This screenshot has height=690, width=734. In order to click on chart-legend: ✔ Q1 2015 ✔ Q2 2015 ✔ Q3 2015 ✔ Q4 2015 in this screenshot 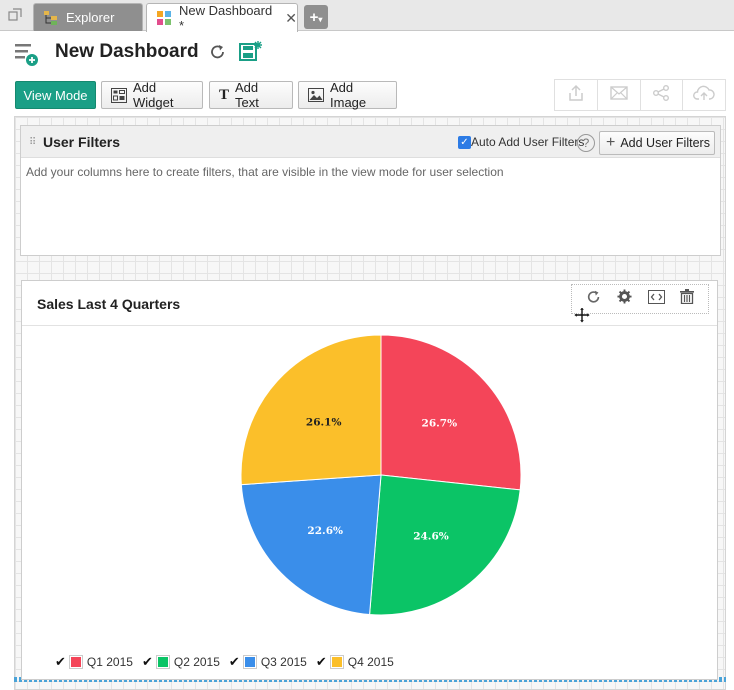, I will do `click(229, 662)`.